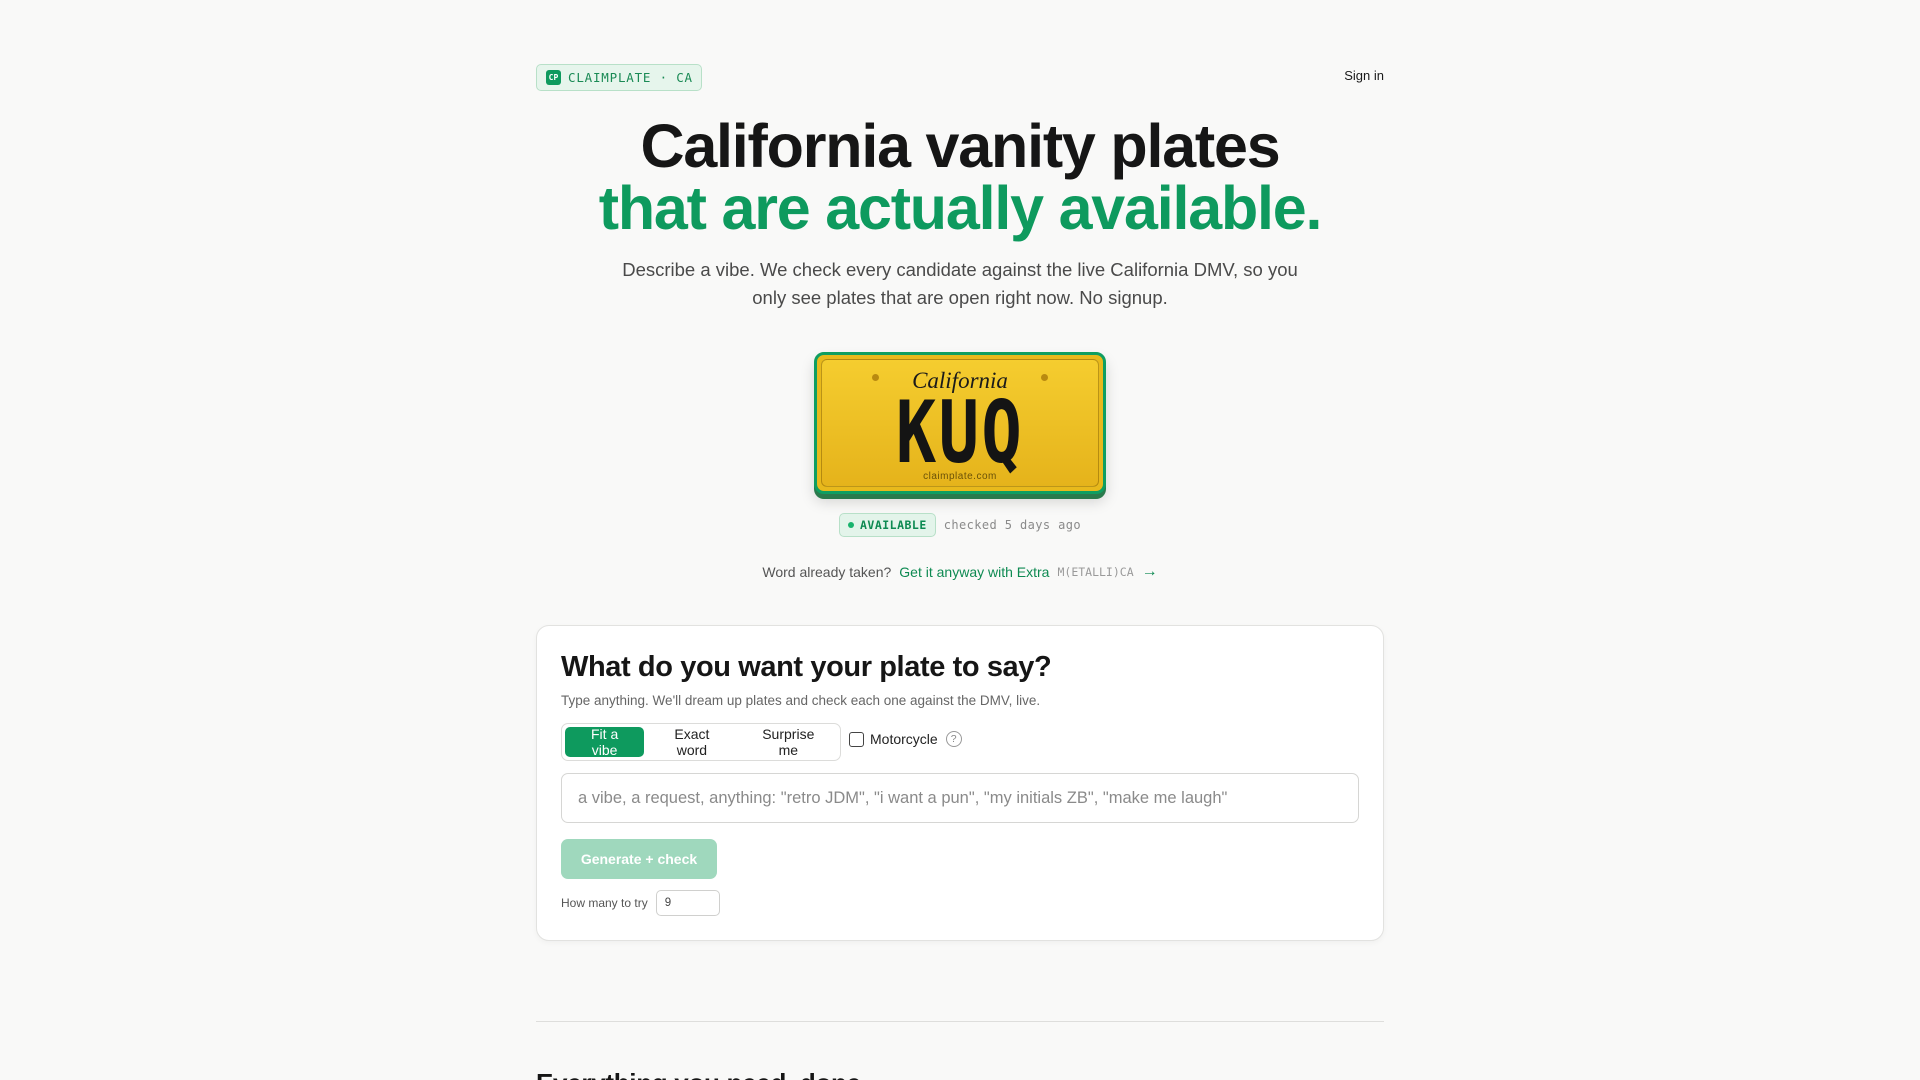 The image size is (1920, 1080). I want to click on mode-fit-a-vibe-button: Fit a vibe, so click(605, 742).